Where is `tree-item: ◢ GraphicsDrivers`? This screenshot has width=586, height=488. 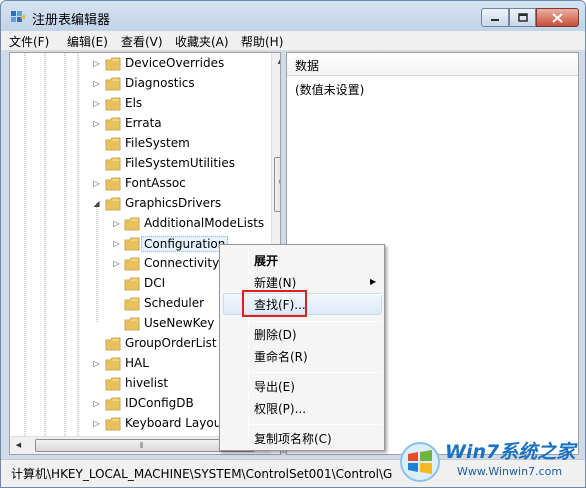 tree-item: ◢ GraphicsDrivers is located at coordinates (140, 204).